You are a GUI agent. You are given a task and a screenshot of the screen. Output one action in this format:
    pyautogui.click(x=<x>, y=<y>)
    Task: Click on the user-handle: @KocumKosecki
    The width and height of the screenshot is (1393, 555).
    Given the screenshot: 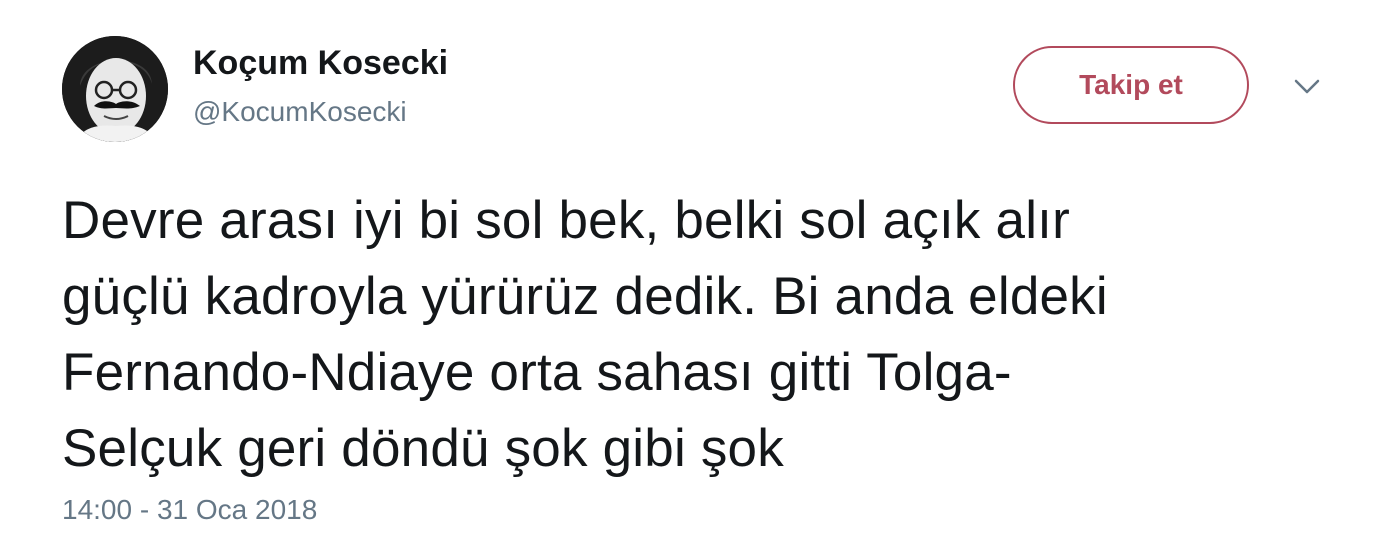 What is the action you would take?
    pyautogui.click(x=300, y=112)
    